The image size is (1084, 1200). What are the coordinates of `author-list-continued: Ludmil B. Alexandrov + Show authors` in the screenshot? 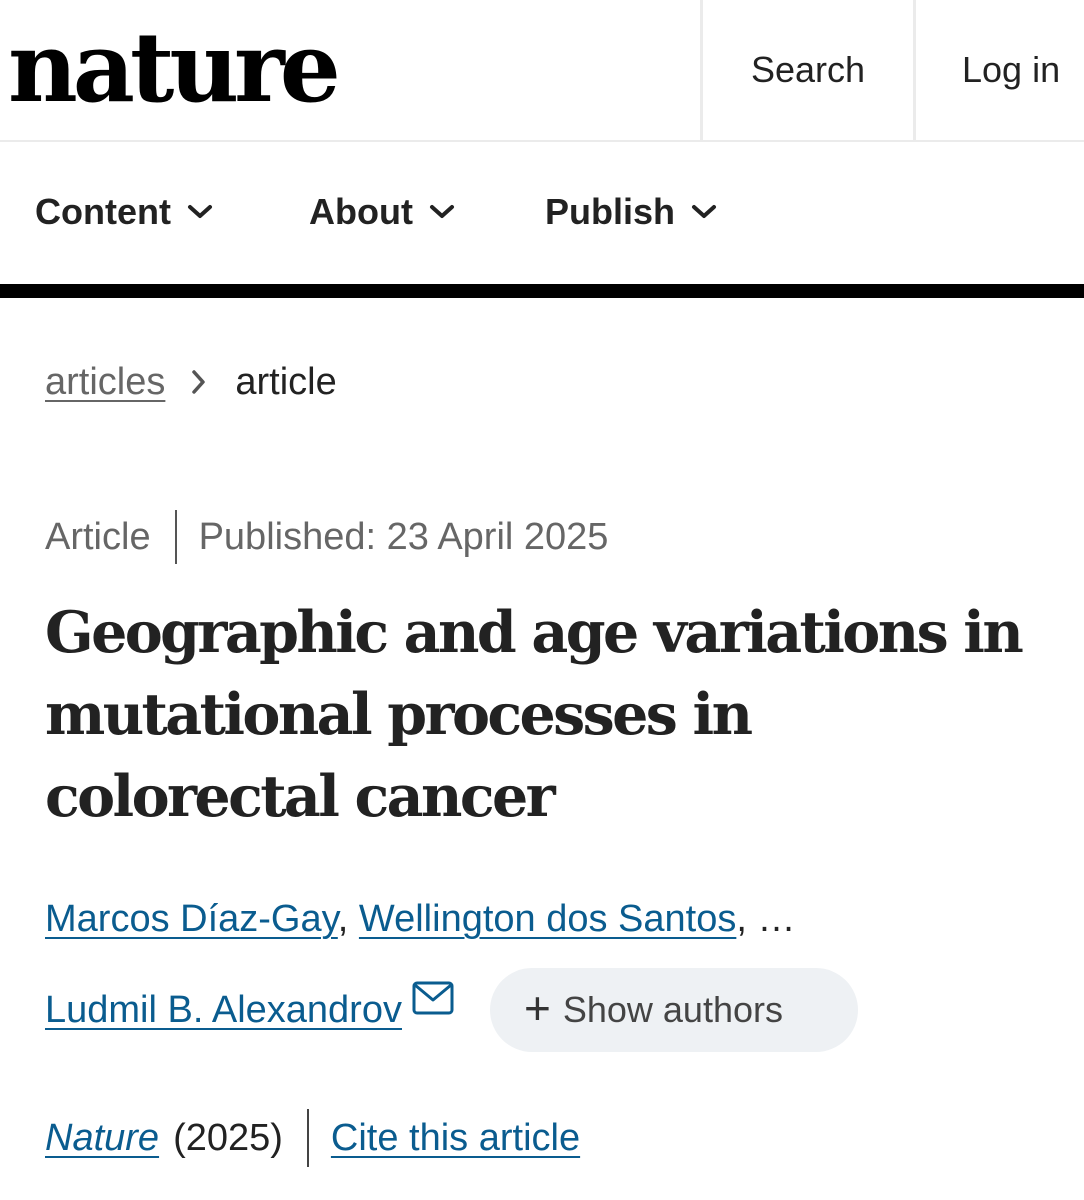 It's located at (451, 1010).